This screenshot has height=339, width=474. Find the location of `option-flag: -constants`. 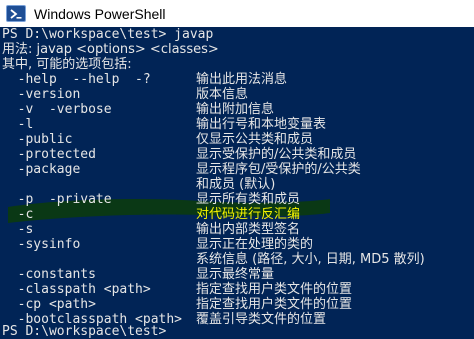

option-flag: -constants is located at coordinates (49, 274).